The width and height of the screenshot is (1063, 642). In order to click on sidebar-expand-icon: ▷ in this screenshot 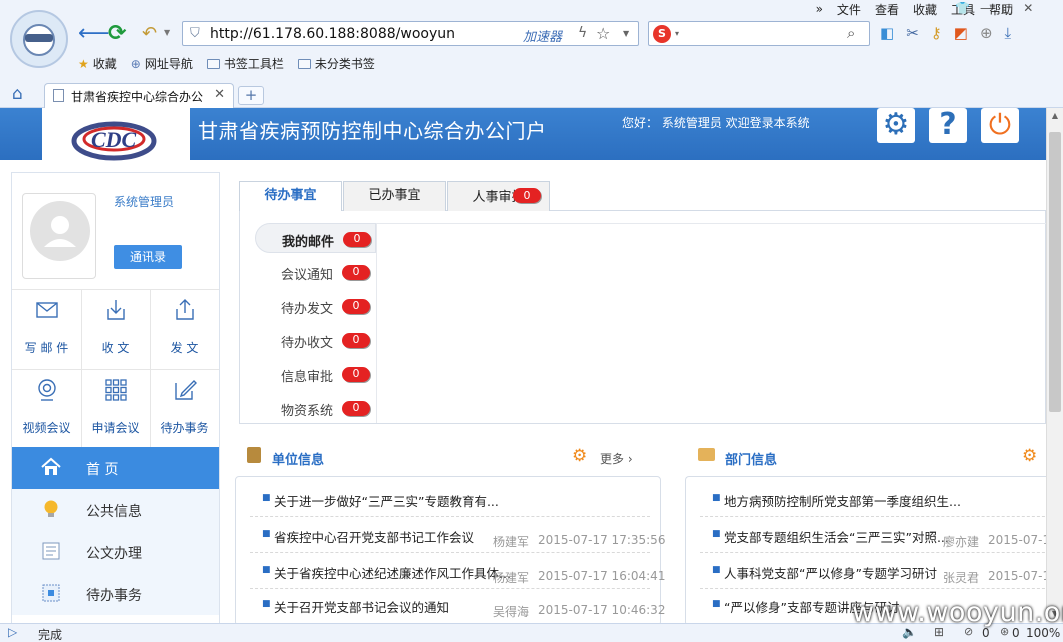, I will do `click(12, 632)`.